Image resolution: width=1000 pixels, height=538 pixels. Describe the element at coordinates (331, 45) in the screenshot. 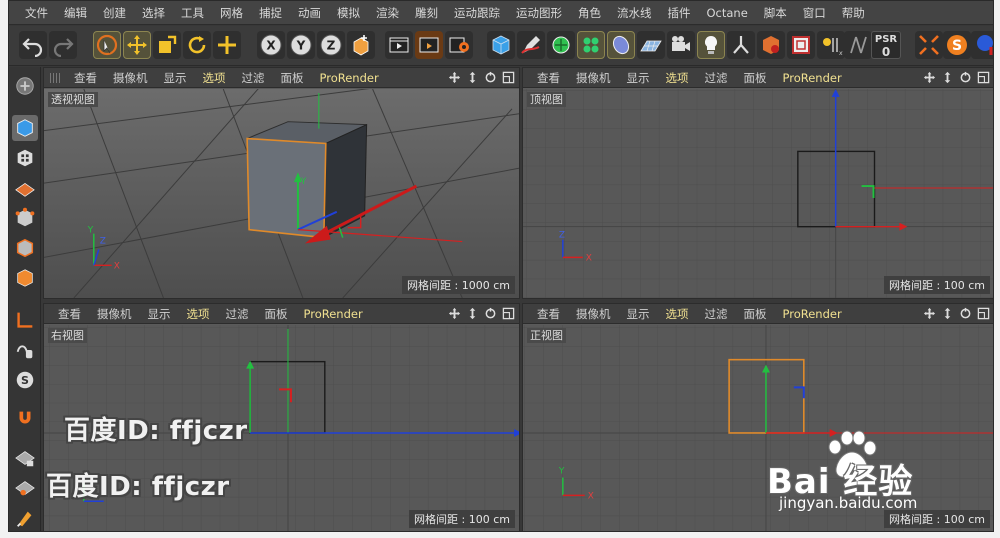

I see `z-axis-lock-icon: Z` at that location.